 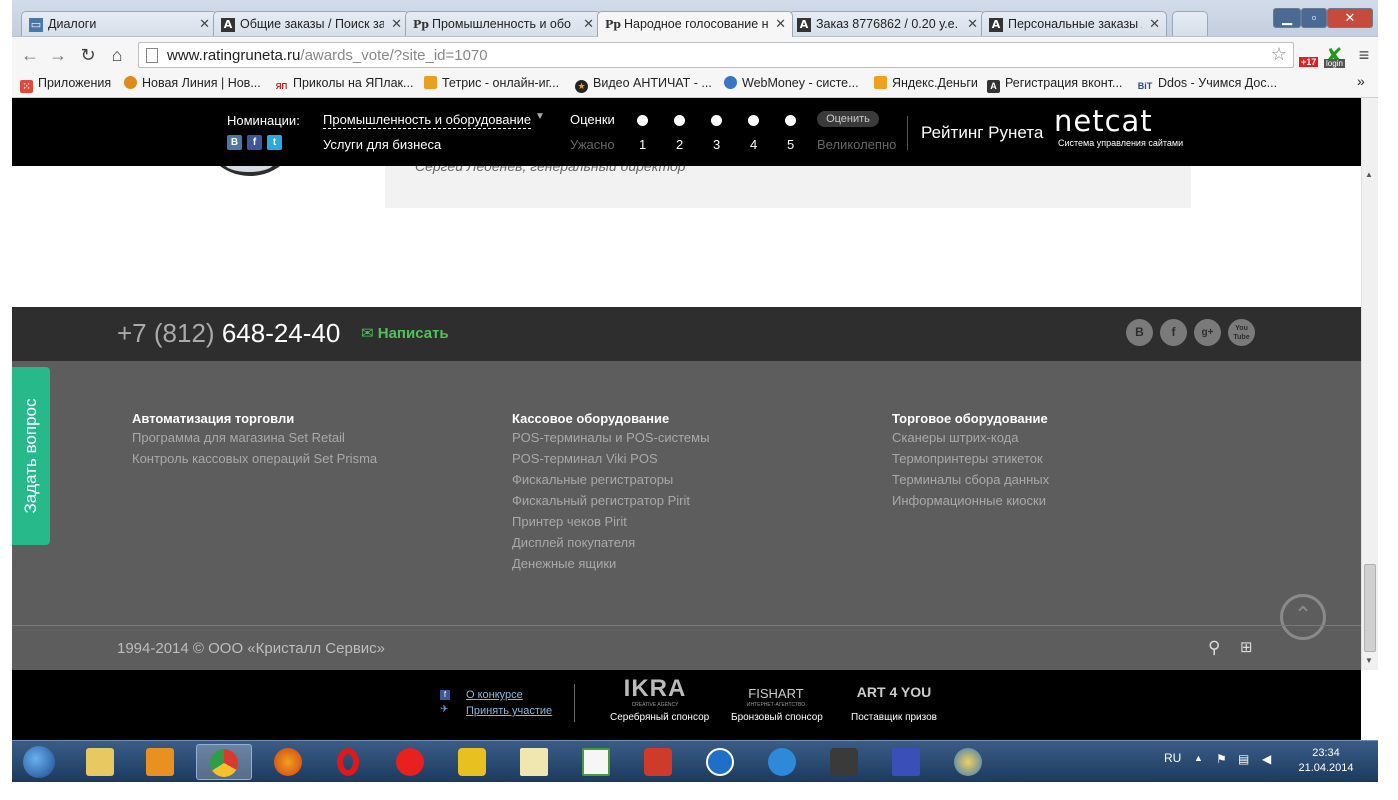 I want to click on brand-title: Рейтинг Рунета, so click(x=982, y=133).